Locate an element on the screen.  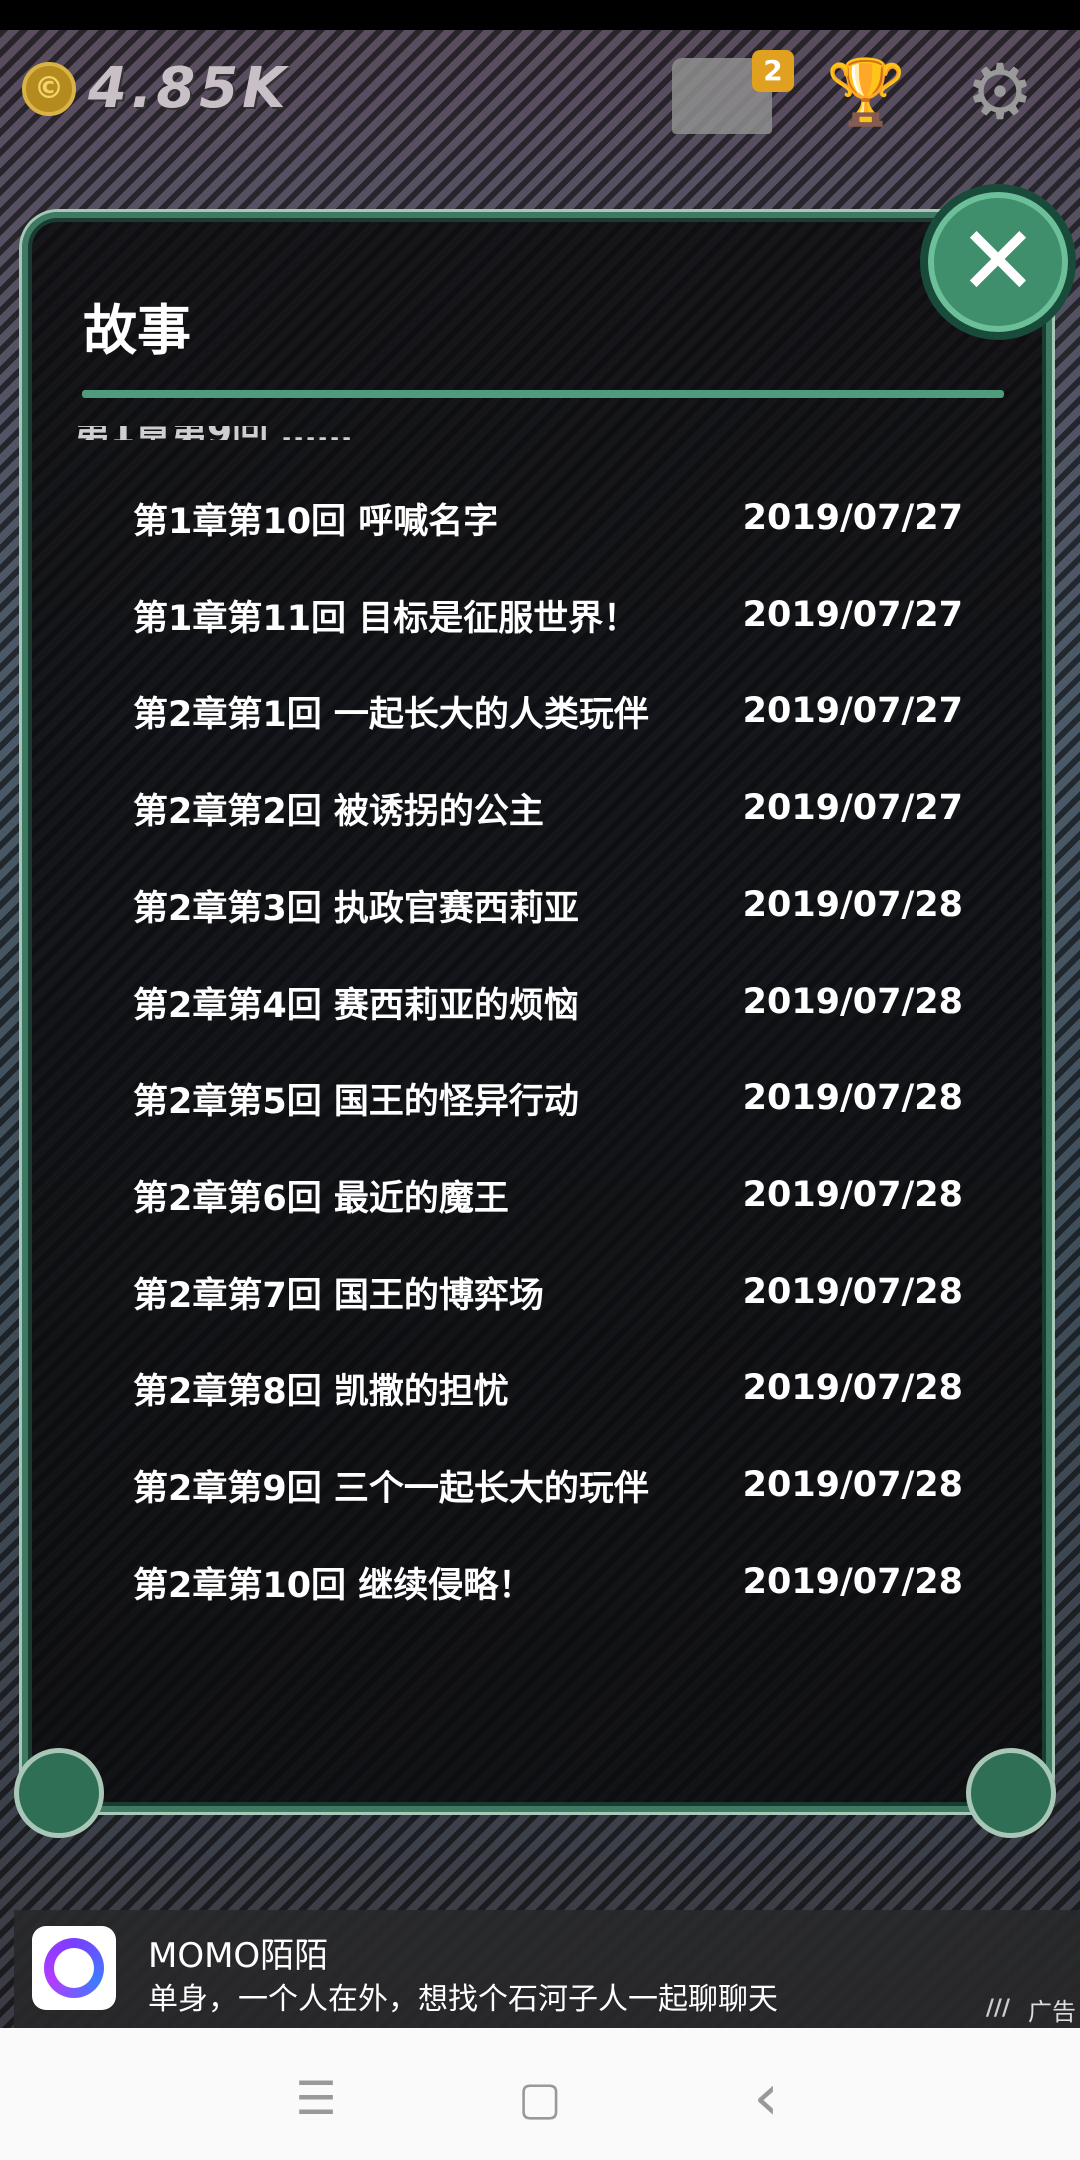
navigation-bar: ☰ ▢ ‹ is located at coordinates (540, 2094).